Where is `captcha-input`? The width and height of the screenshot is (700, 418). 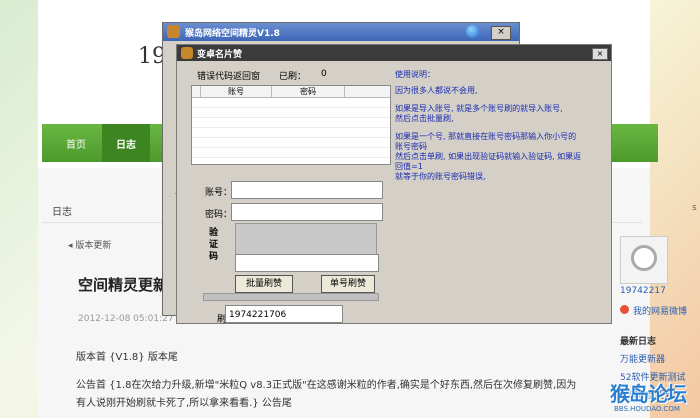 captcha-input is located at coordinates (307, 263).